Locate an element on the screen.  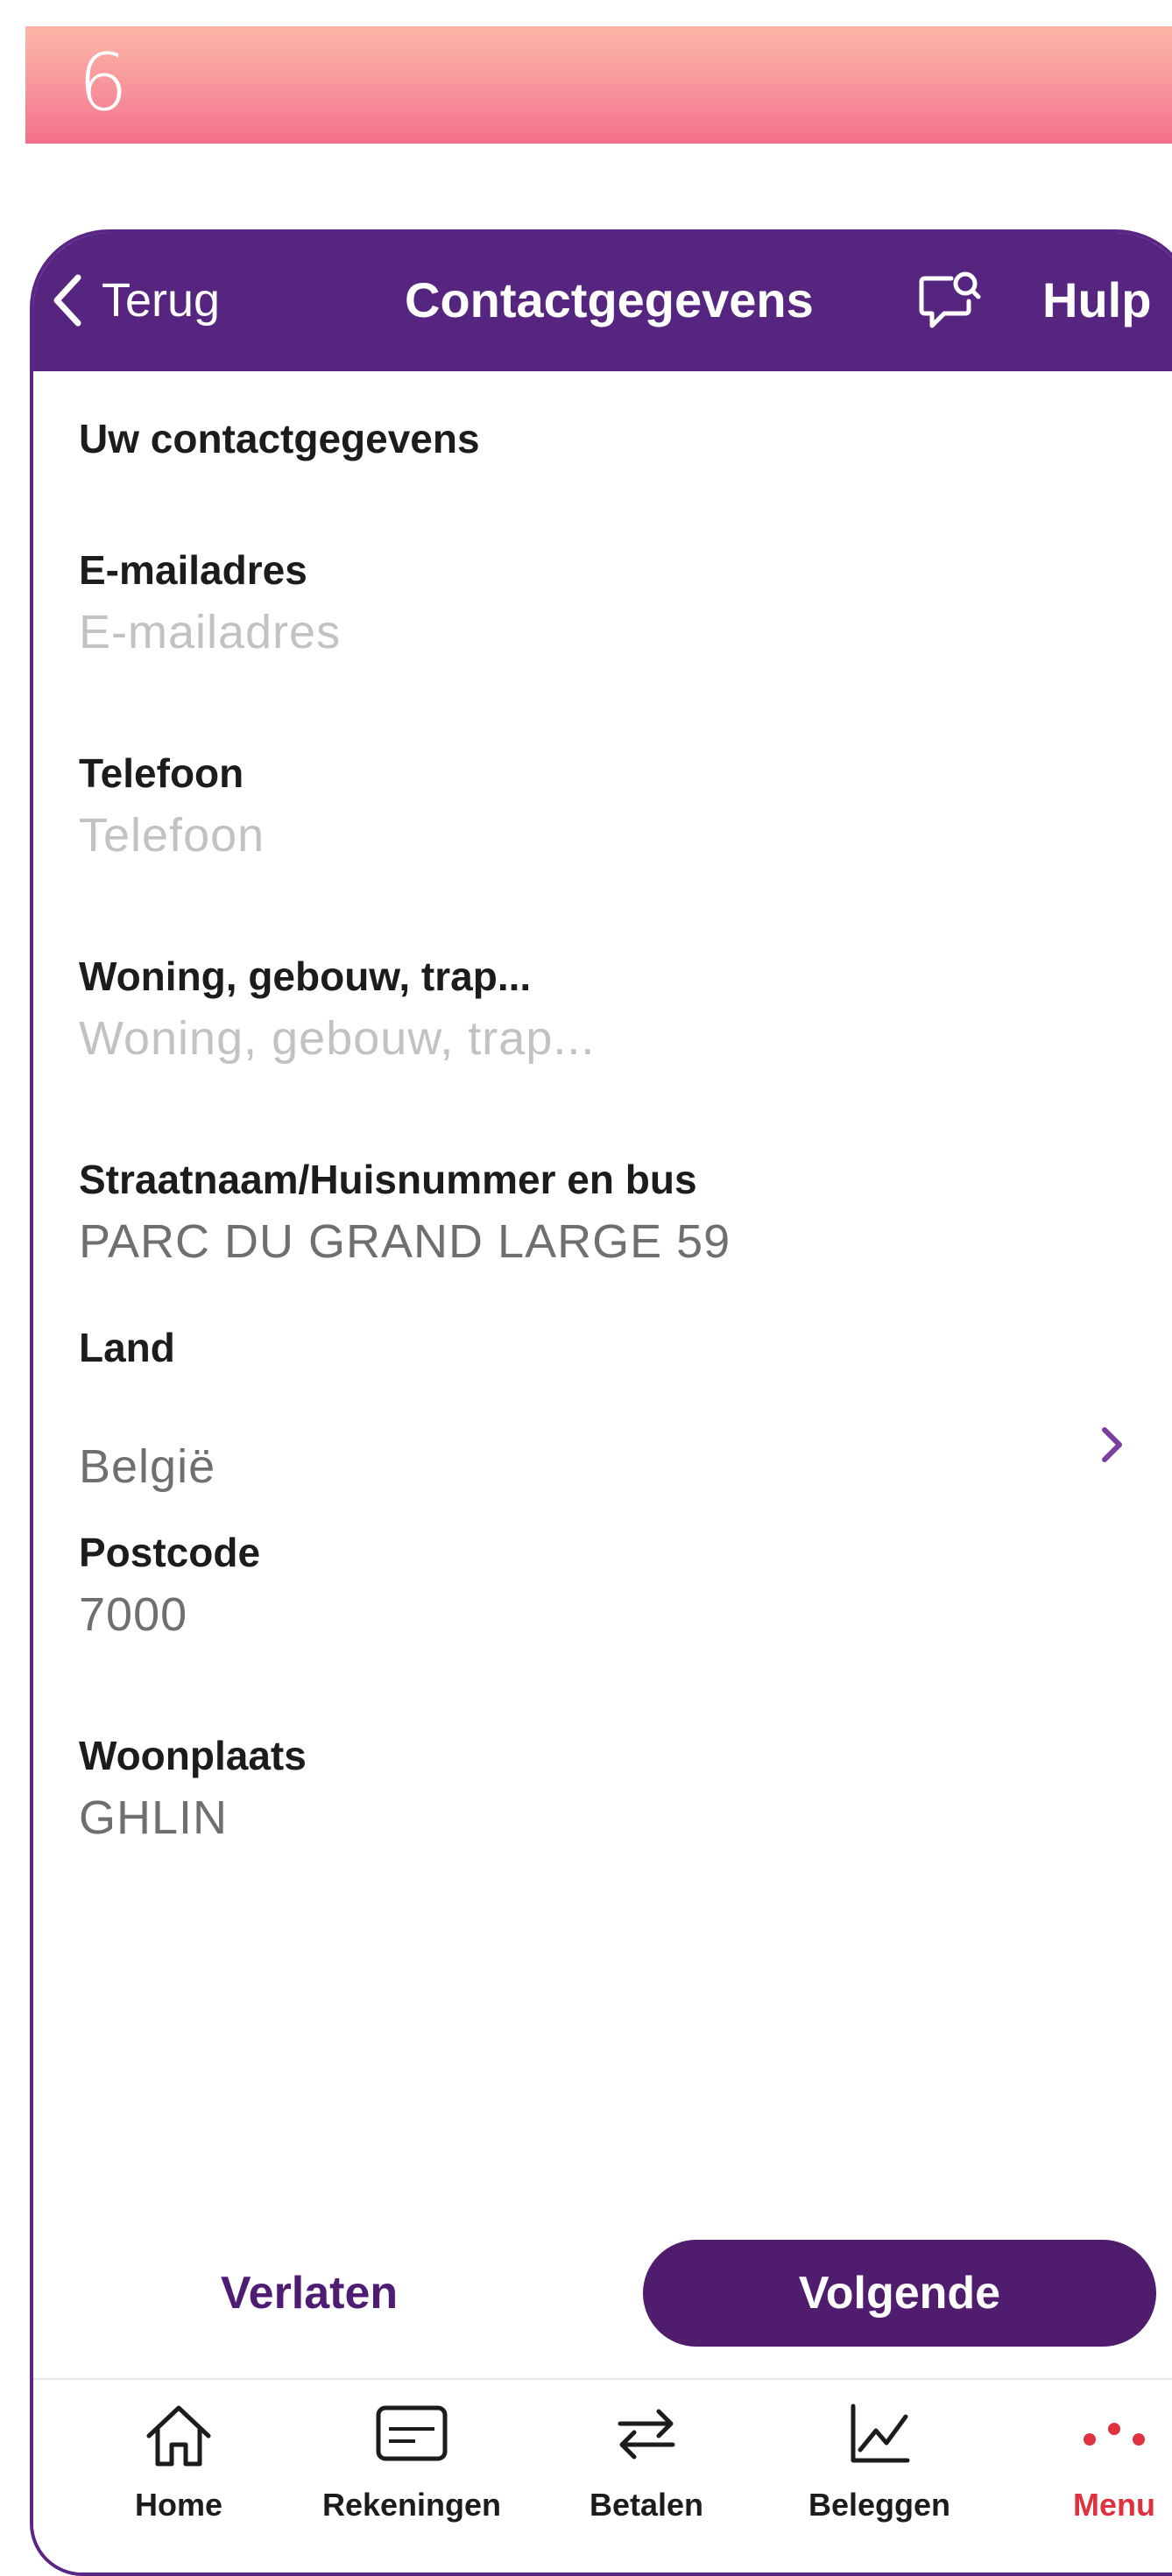
tab-menu: Menu is located at coordinates (1086, 2467).